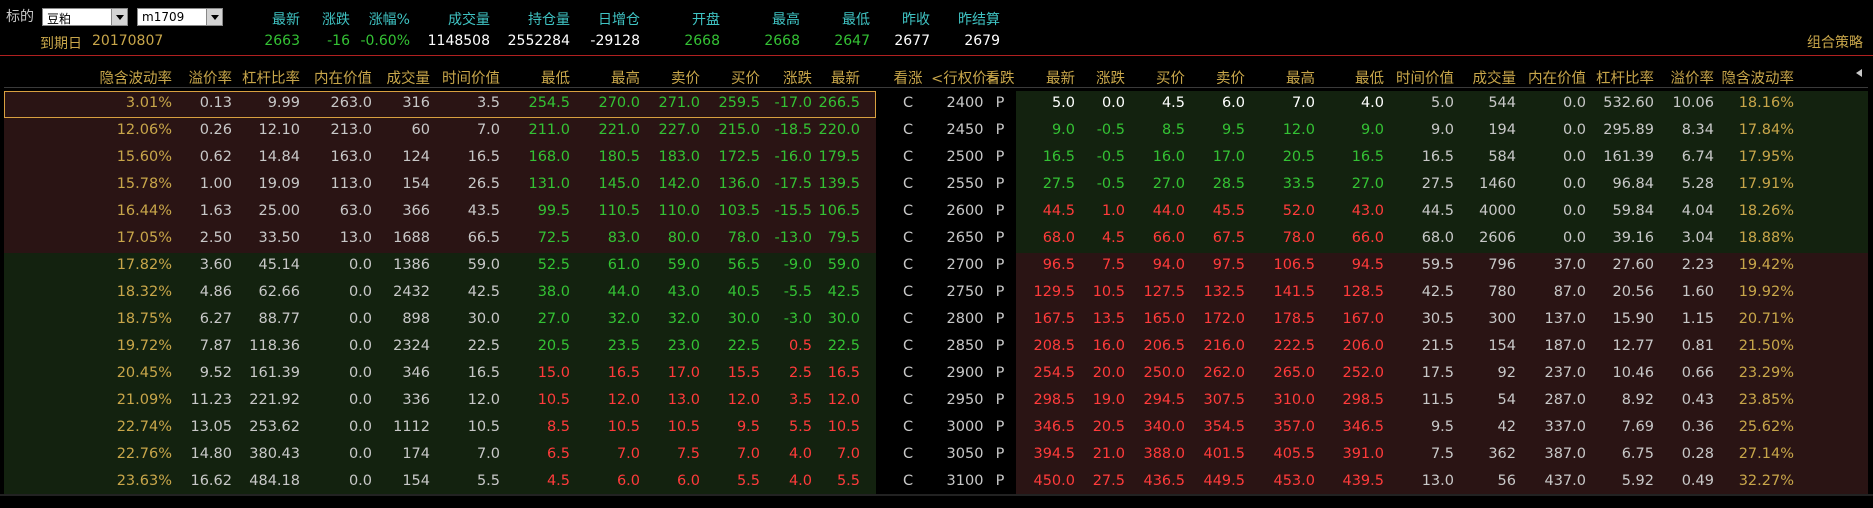  What do you see at coordinates (1506, 481) in the screenshot?
I see `put-cell: 56` at bounding box center [1506, 481].